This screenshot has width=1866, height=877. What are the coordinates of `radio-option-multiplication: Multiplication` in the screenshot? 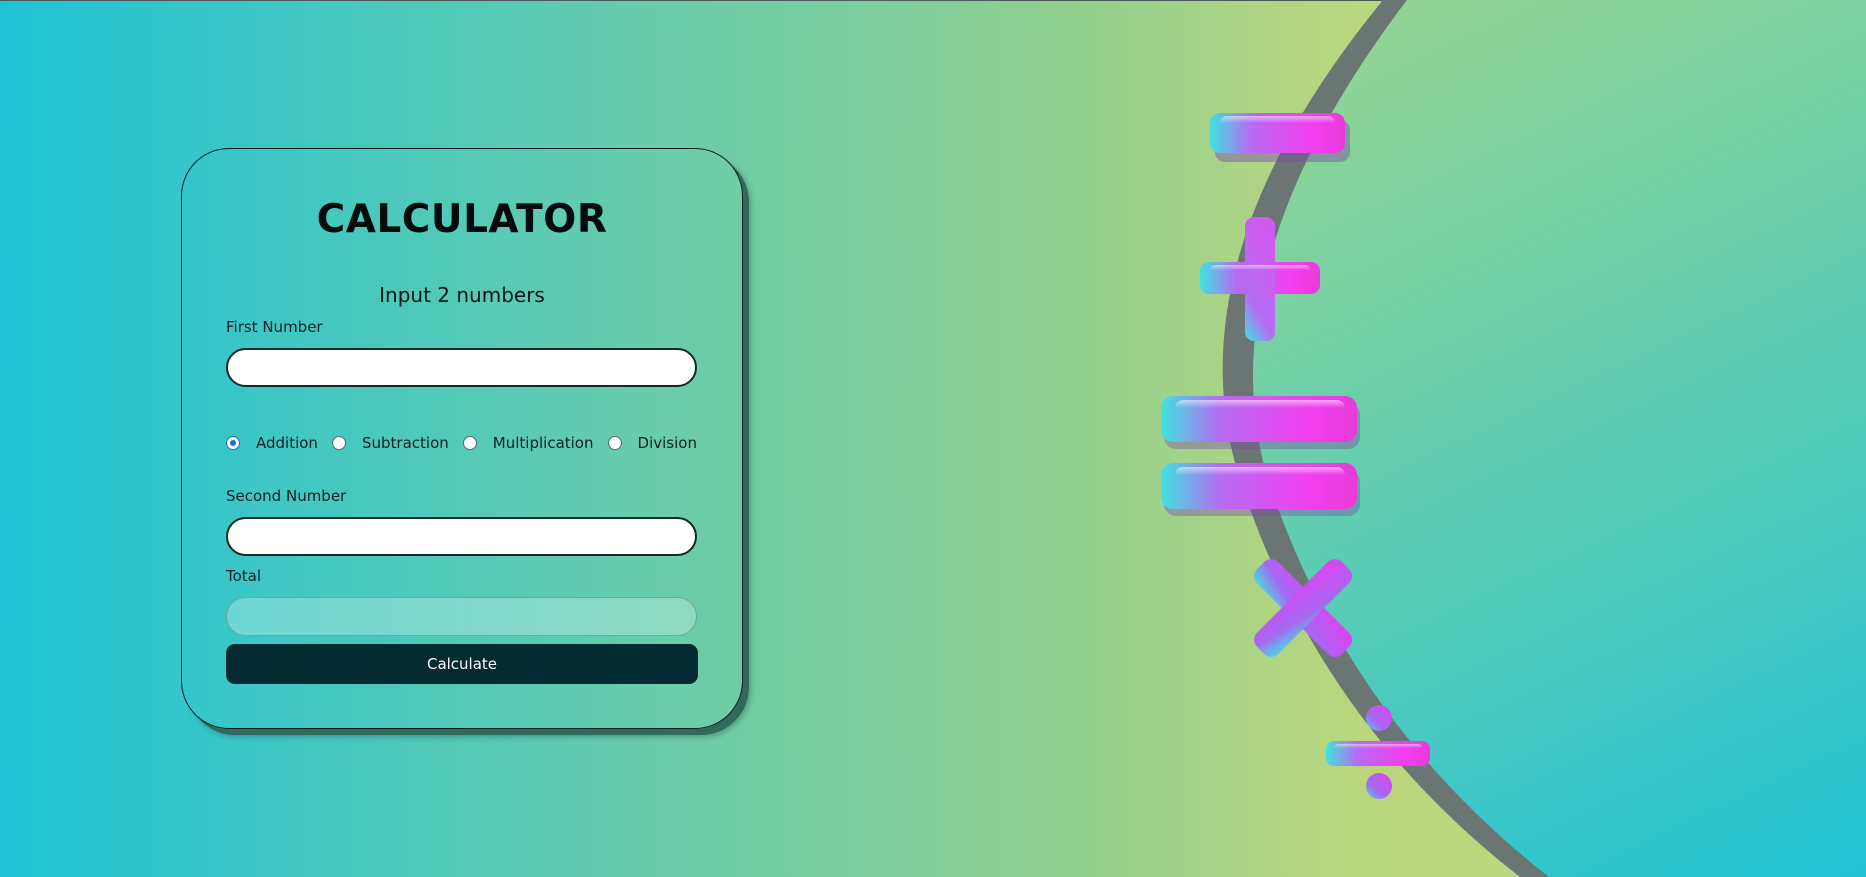 It's located at (528, 443).